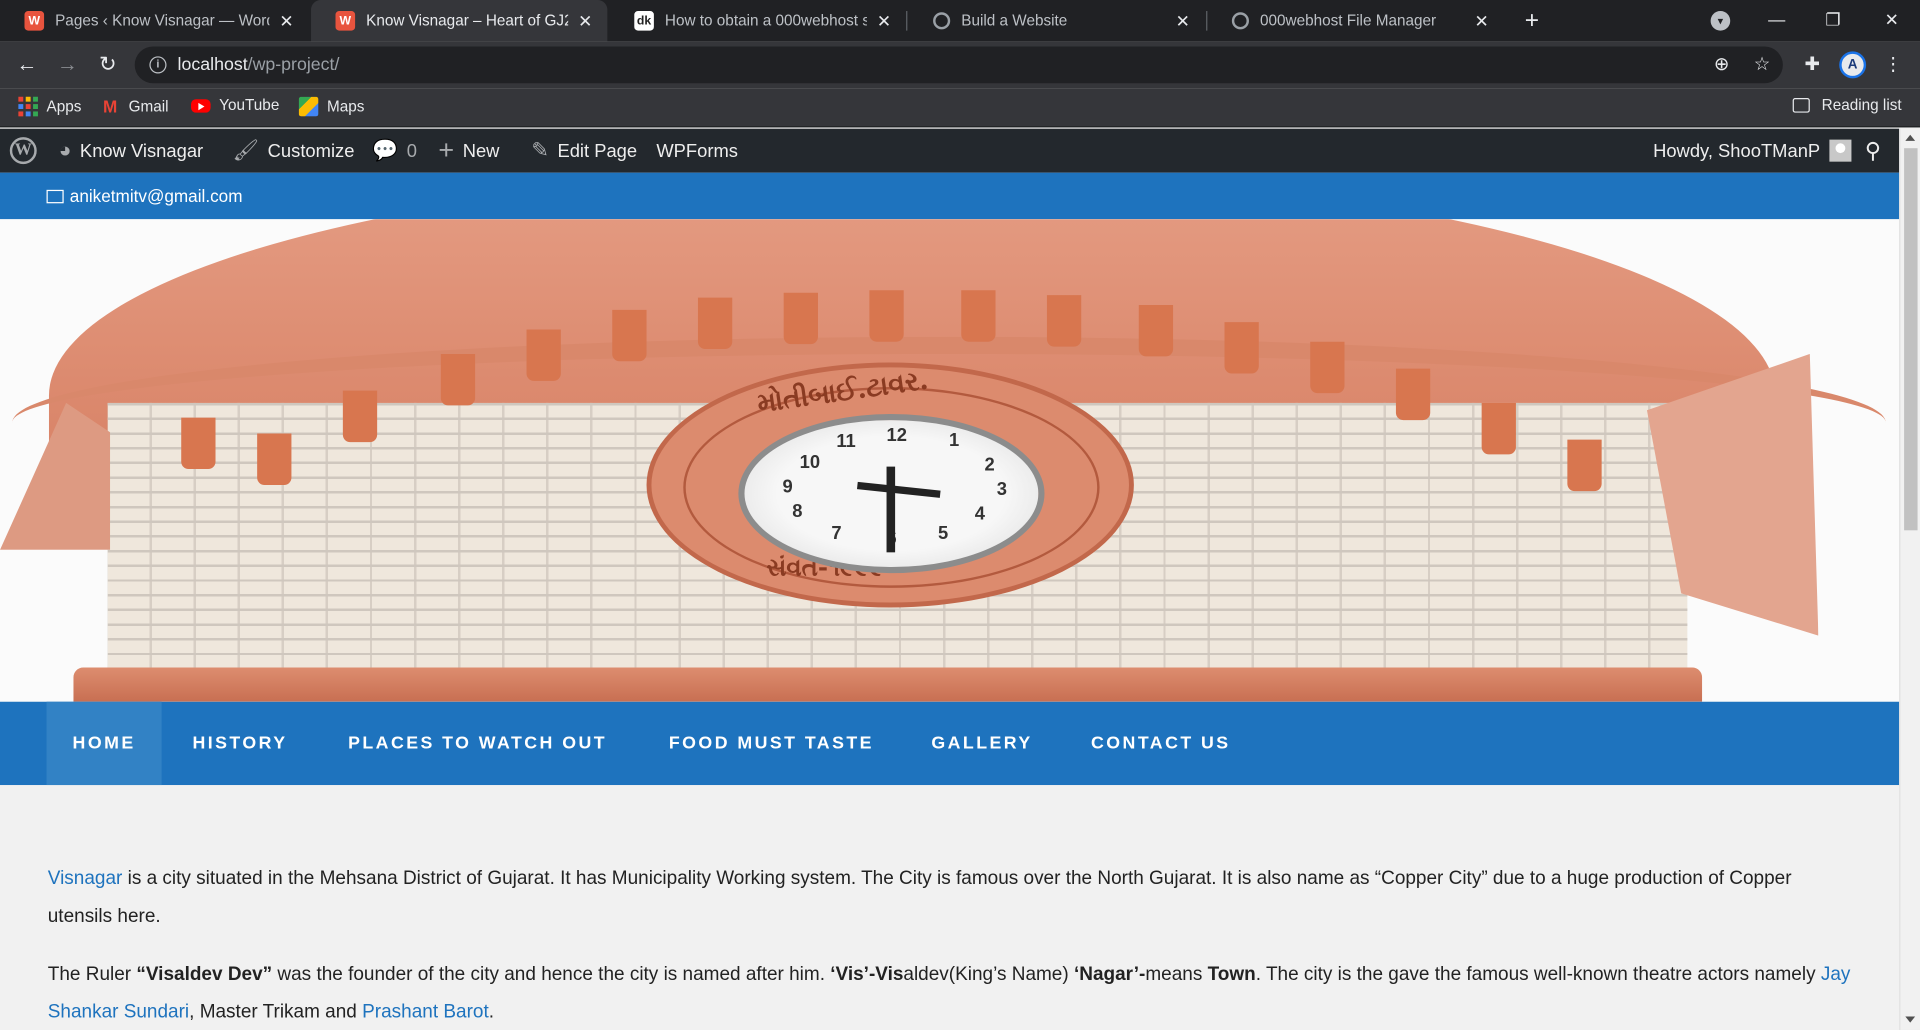 The width and height of the screenshot is (1920, 1030). I want to click on history-text: , Master Trikam and, so click(276, 1012).